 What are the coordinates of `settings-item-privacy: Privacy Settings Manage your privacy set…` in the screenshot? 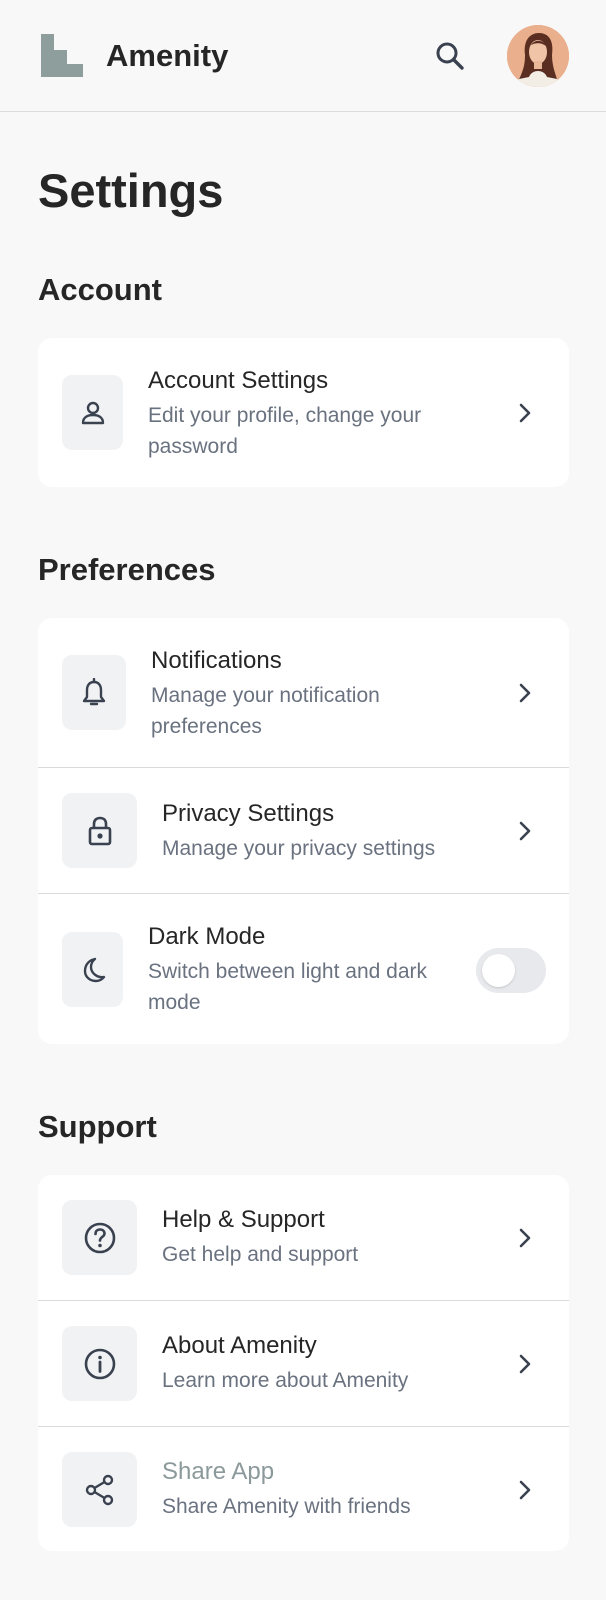 It's located at (303, 830).